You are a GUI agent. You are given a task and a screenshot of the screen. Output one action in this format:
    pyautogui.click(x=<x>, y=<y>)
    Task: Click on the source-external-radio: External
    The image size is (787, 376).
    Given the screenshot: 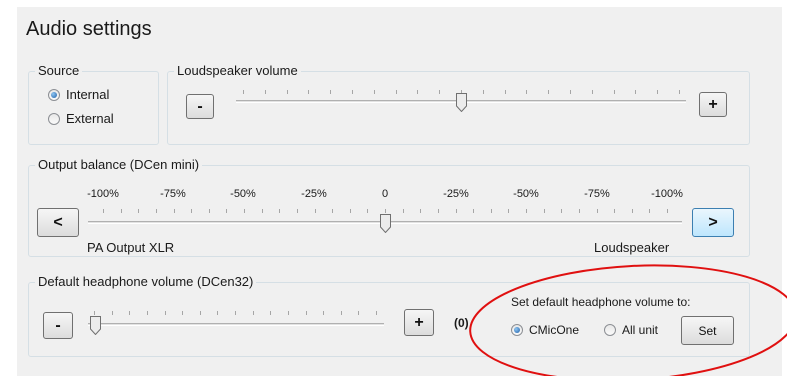 What is the action you would take?
    pyautogui.click(x=81, y=118)
    